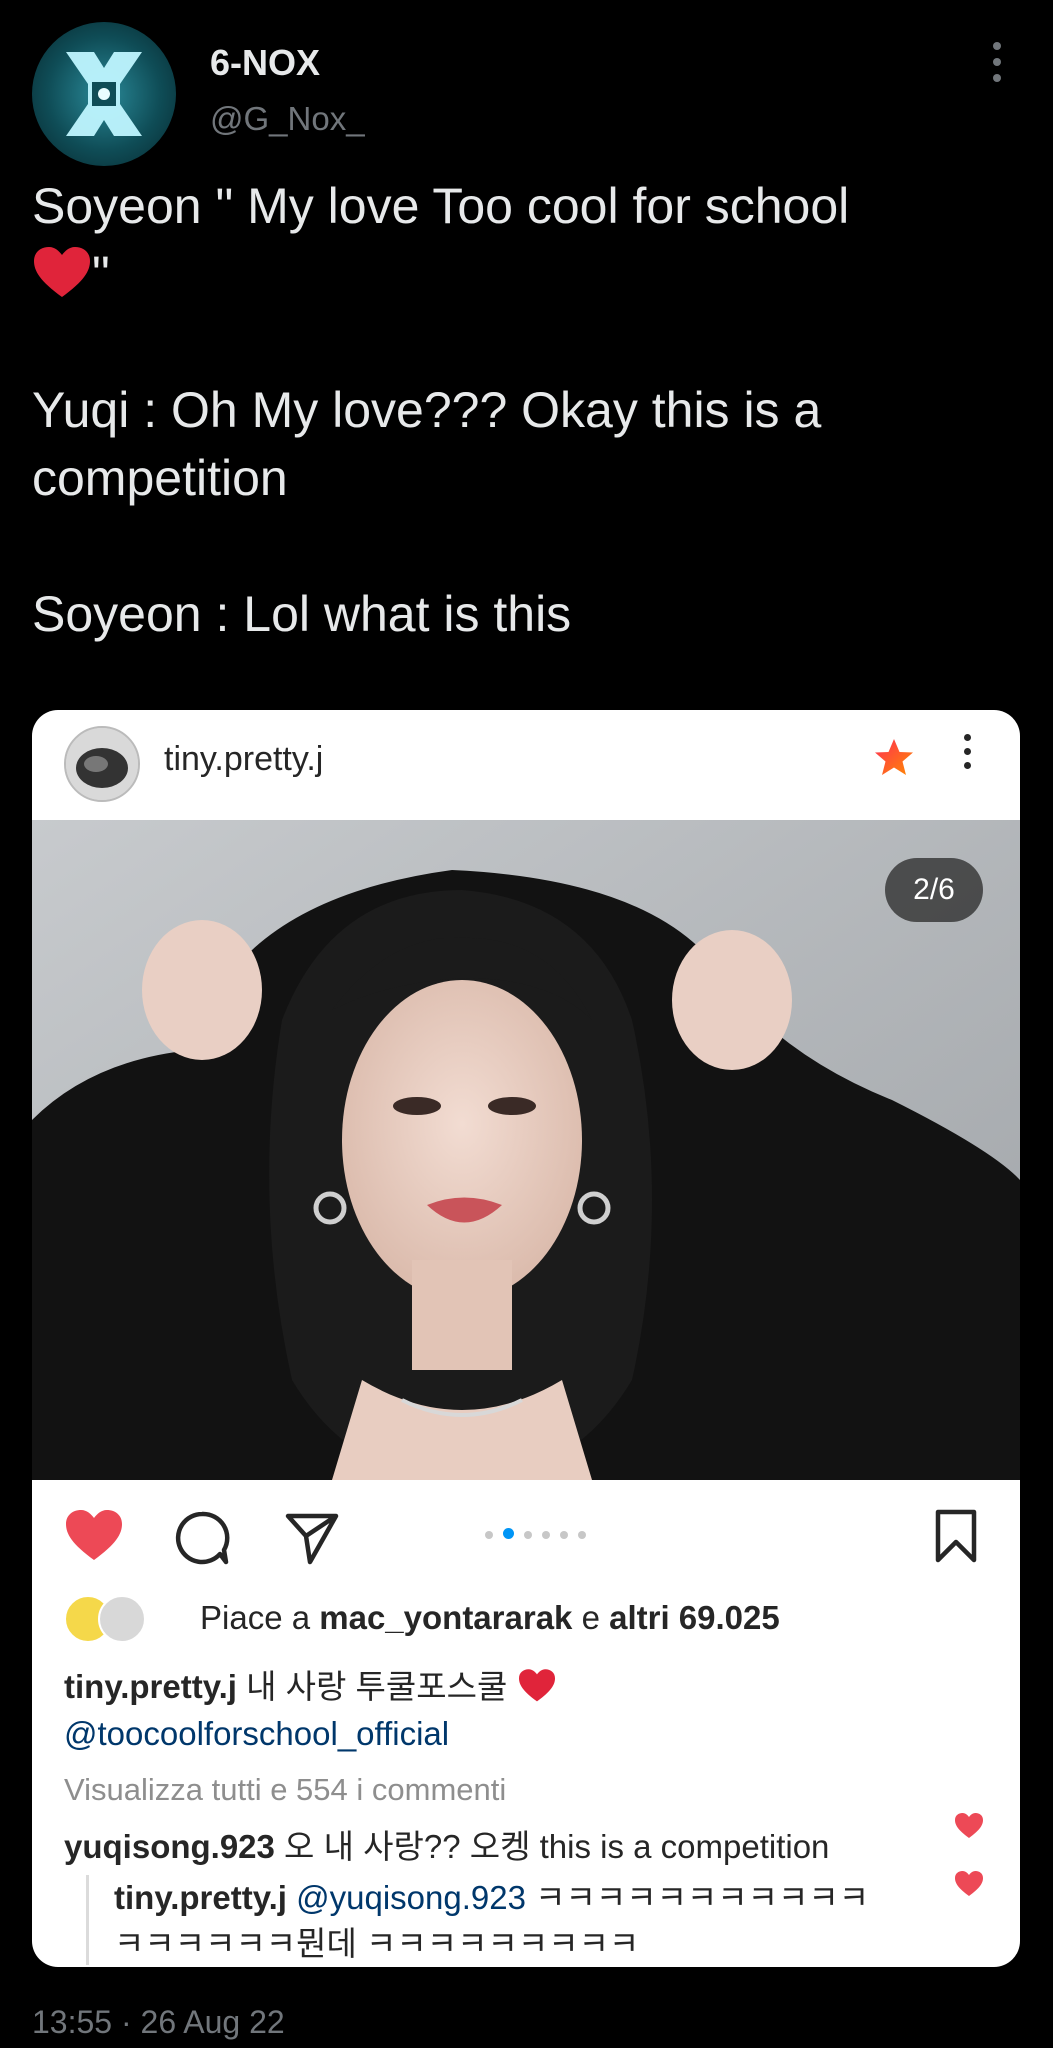 This screenshot has width=1053, height=2048. I want to click on tweet-line-1-end: ", so click(101, 274).